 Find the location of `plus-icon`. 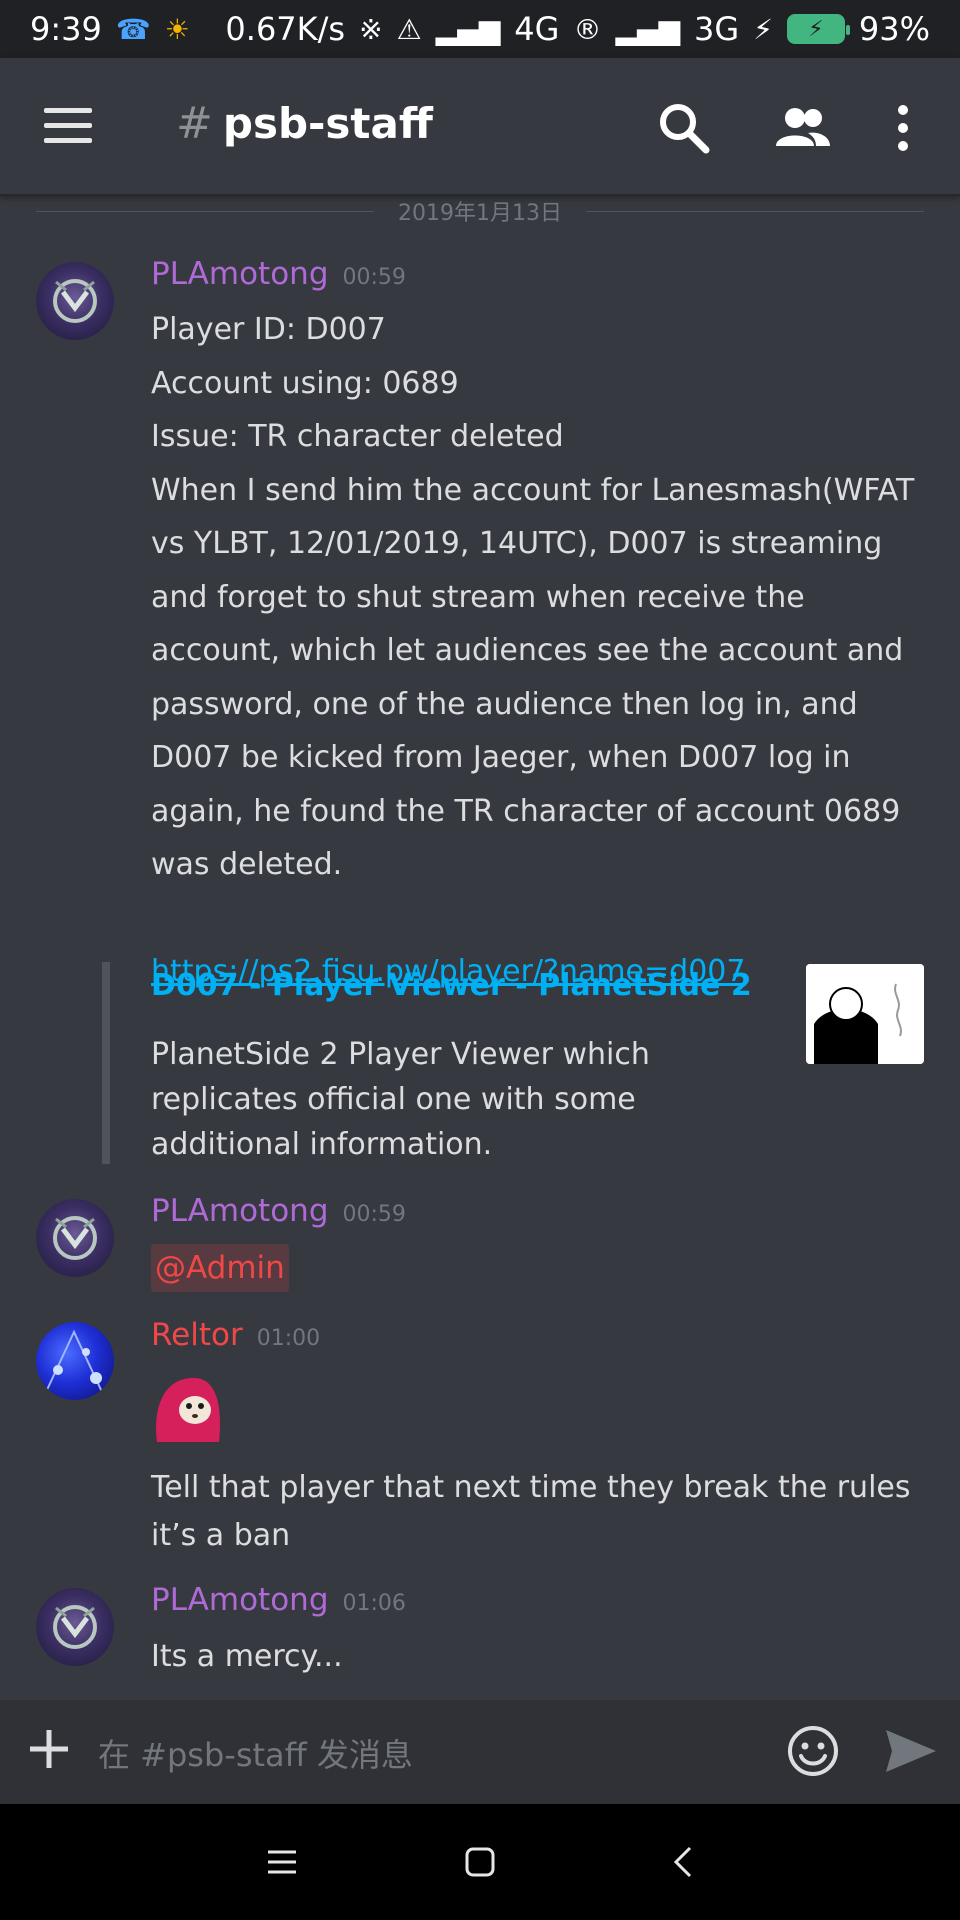

plus-icon is located at coordinates (49, 1749).